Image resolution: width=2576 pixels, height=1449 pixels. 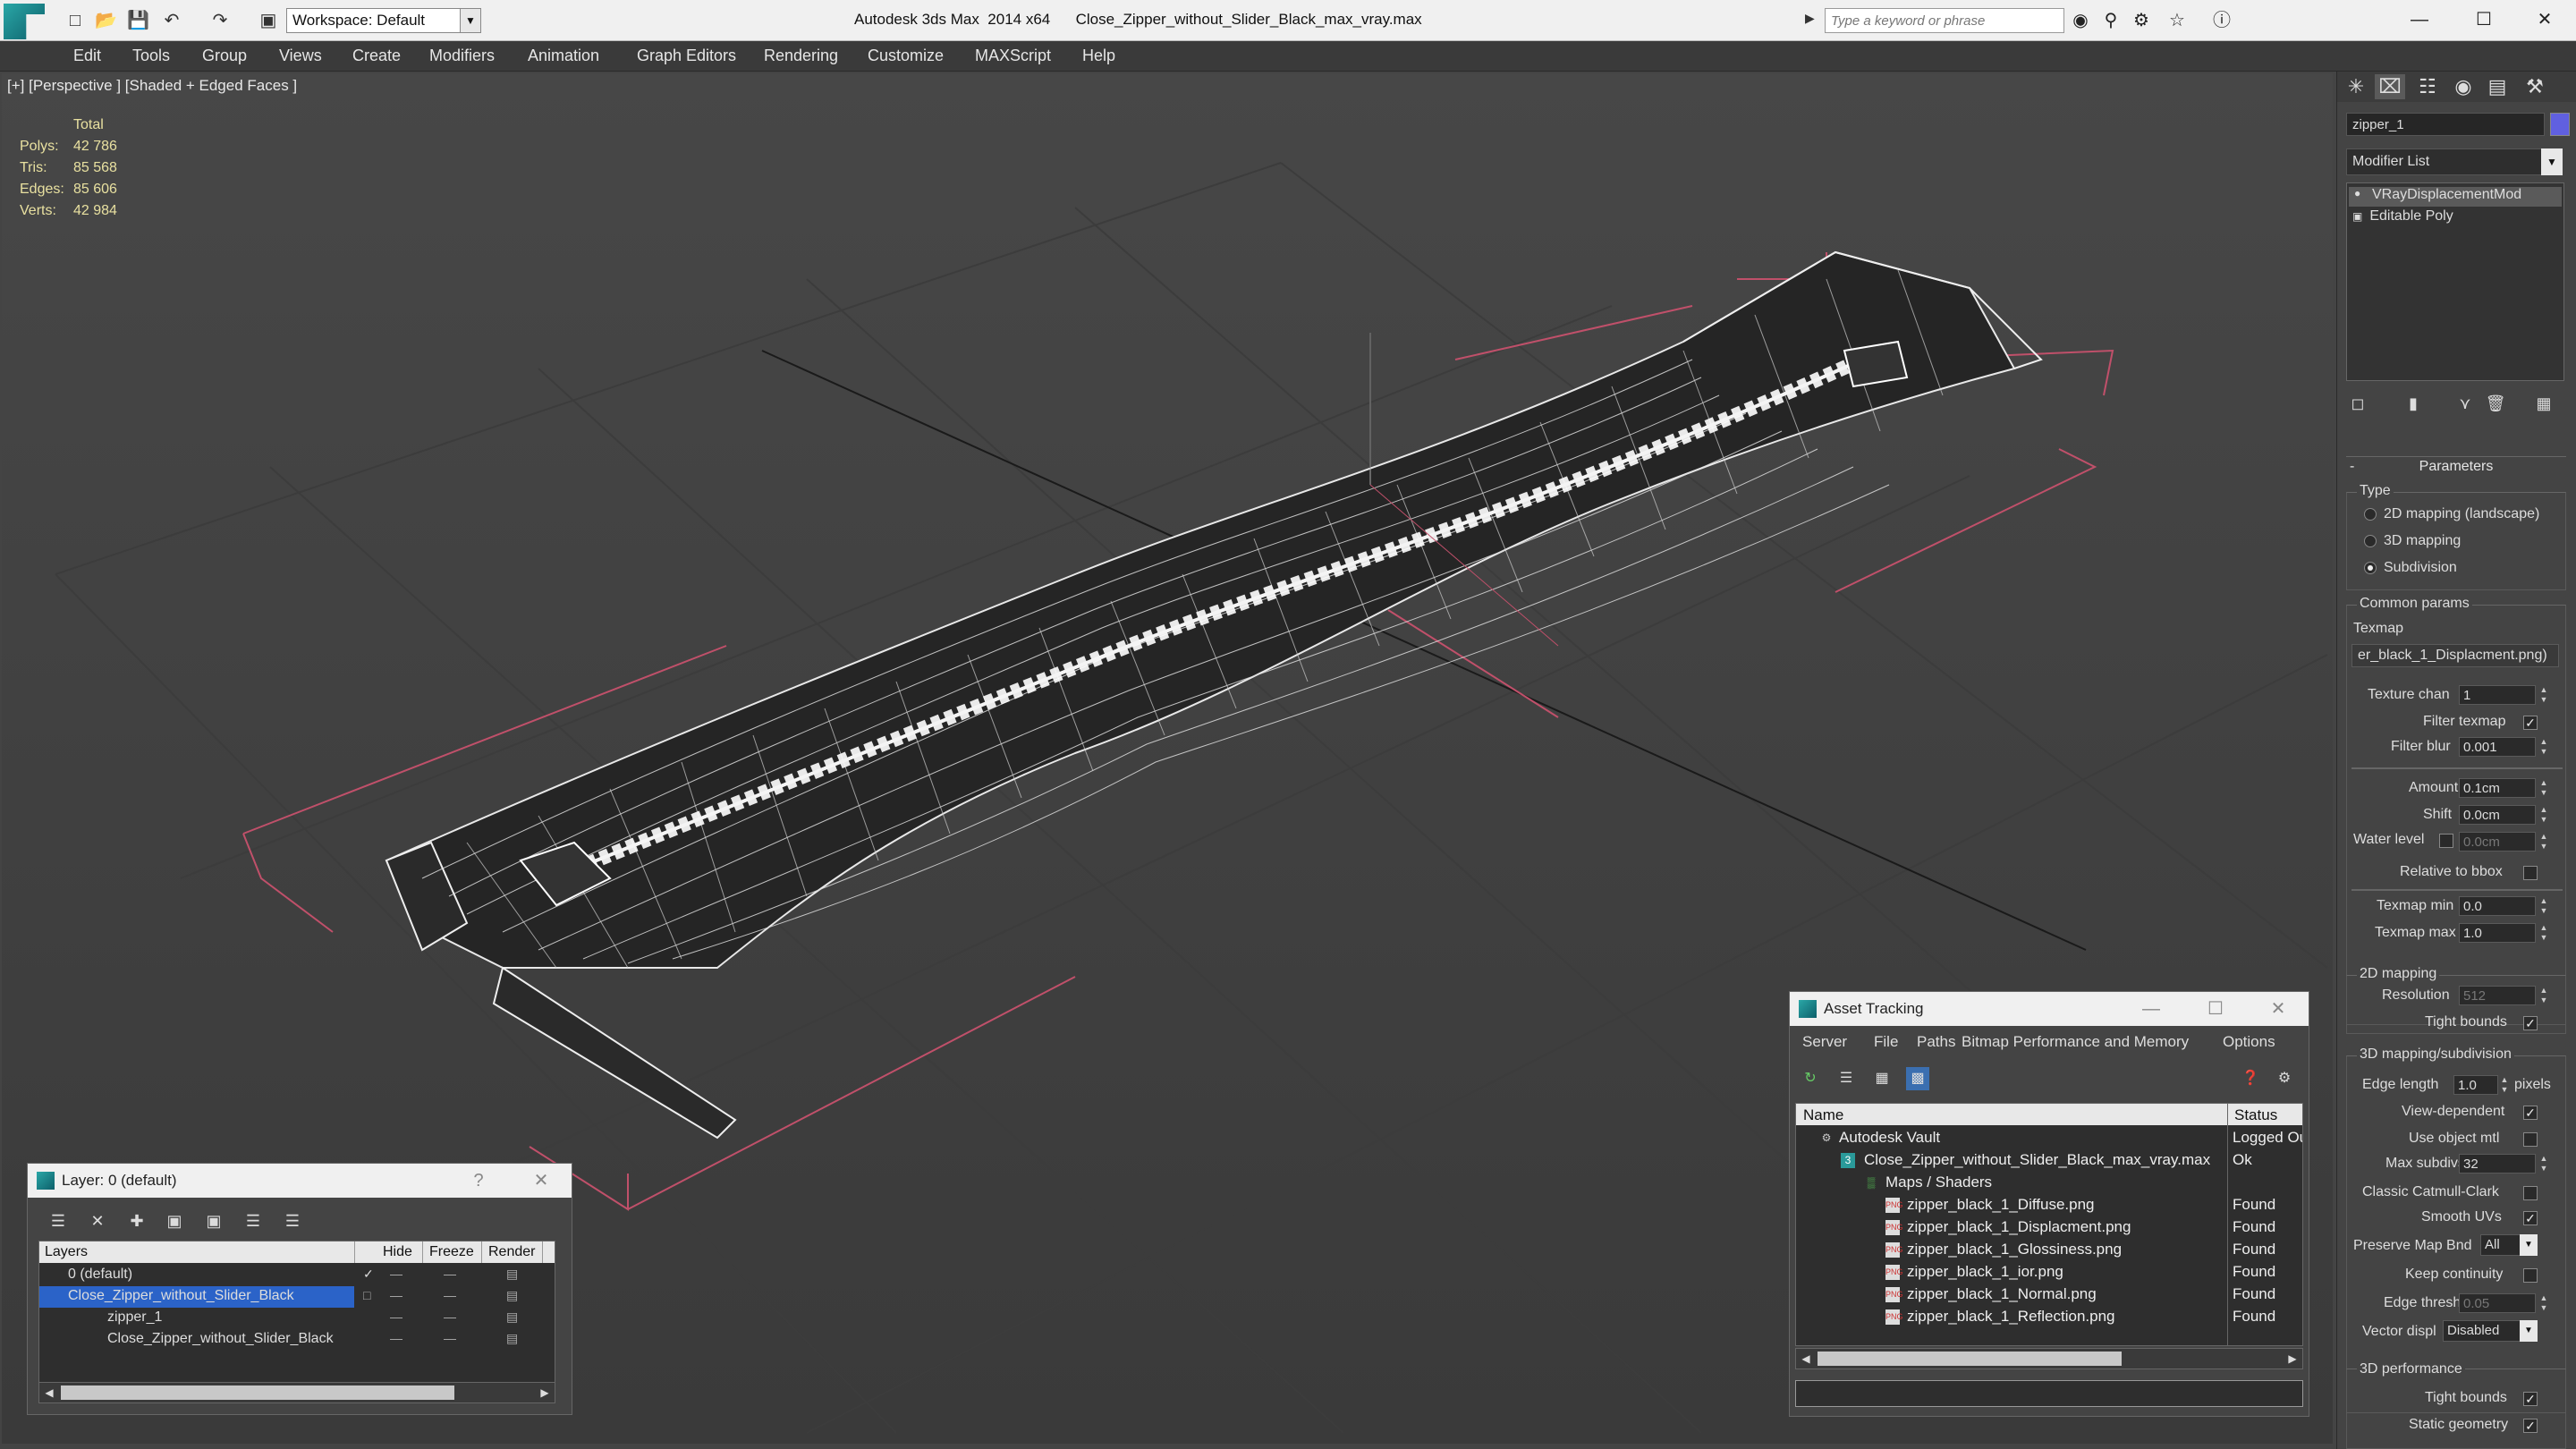 I want to click on asset-table-scrollbar: ◀ ▶, so click(x=2049, y=1358).